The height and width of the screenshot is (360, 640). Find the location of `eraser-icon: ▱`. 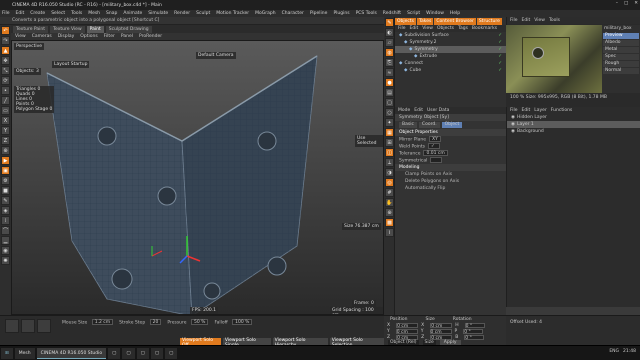

eraser-icon: ▱ is located at coordinates (389, 42).